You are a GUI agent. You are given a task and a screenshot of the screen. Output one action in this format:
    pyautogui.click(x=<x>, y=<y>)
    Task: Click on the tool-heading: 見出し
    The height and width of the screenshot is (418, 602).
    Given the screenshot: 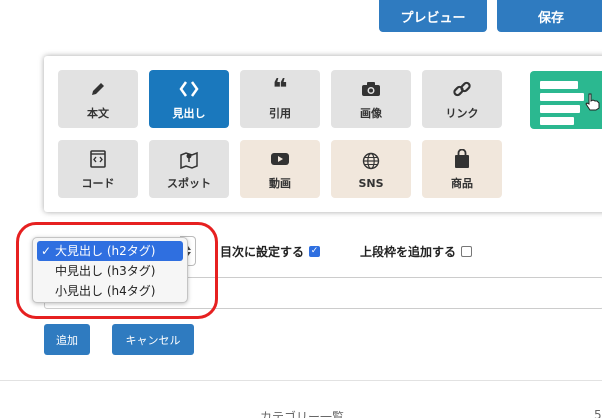 What is the action you would take?
    pyautogui.click(x=189, y=99)
    